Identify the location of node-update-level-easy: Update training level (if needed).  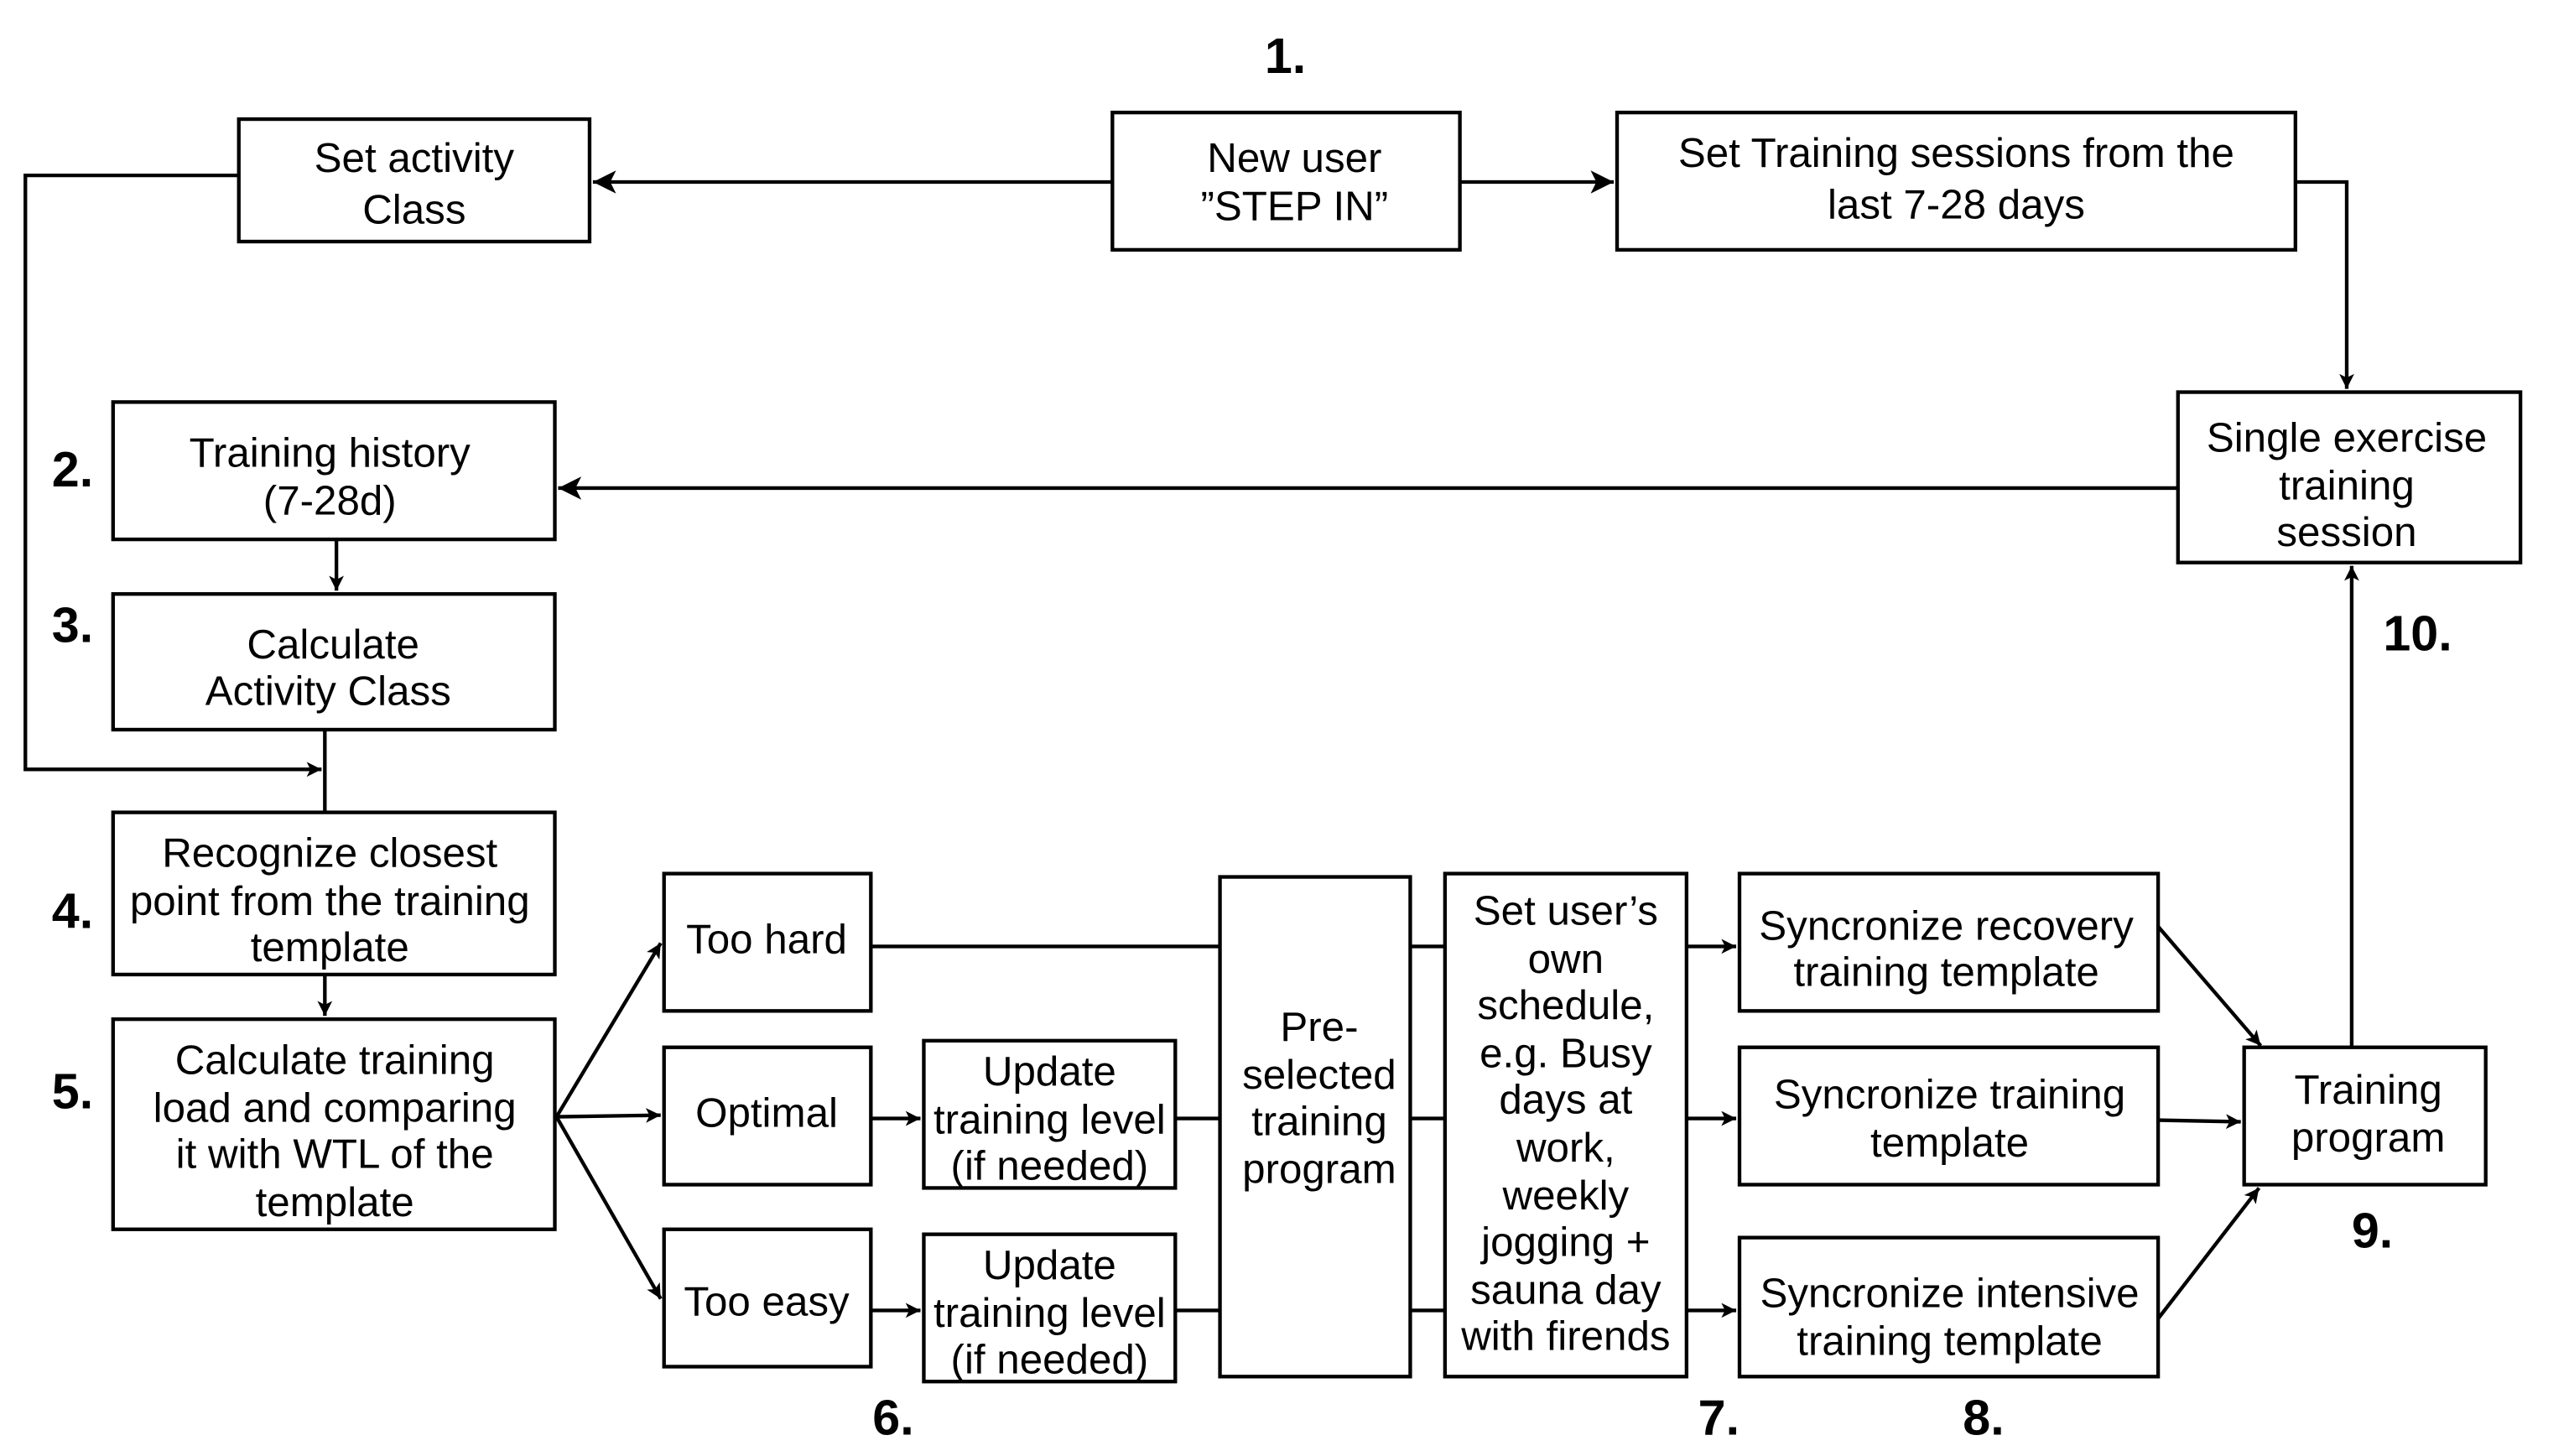
(1050, 1308).